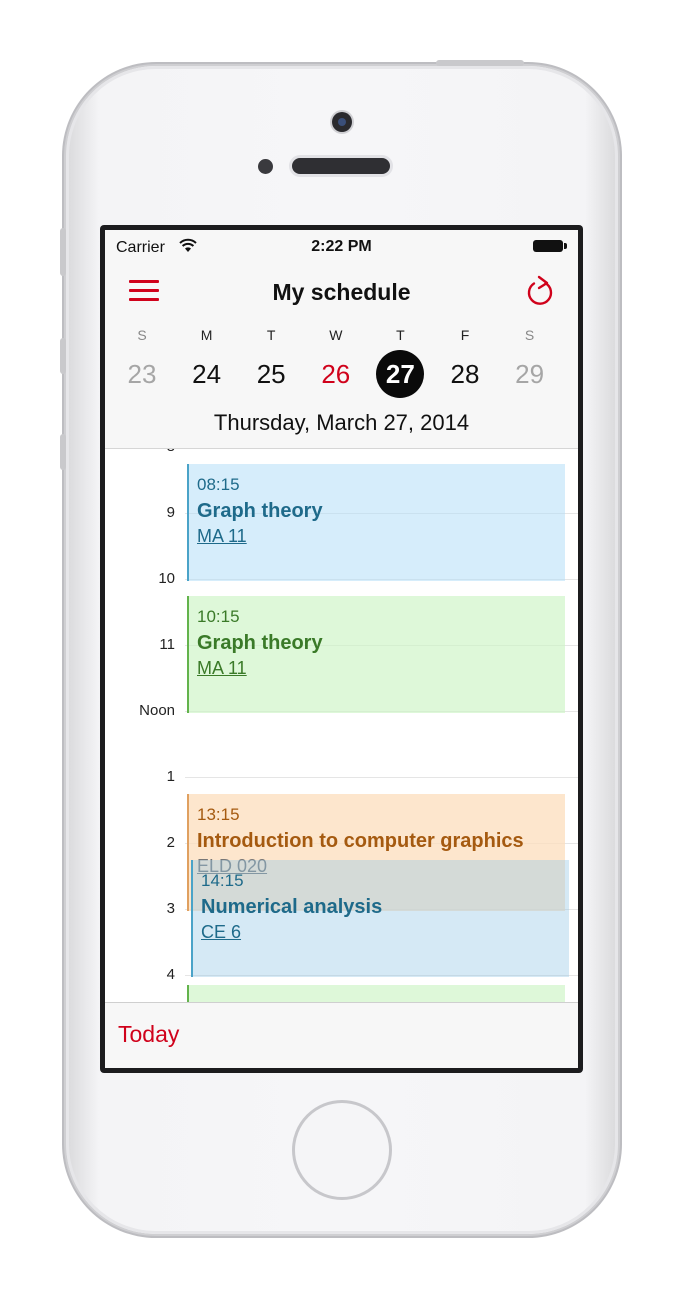  What do you see at coordinates (341, 1035) in the screenshot?
I see `bottom-toolbar: Today` at bounding box center [341, 1035].